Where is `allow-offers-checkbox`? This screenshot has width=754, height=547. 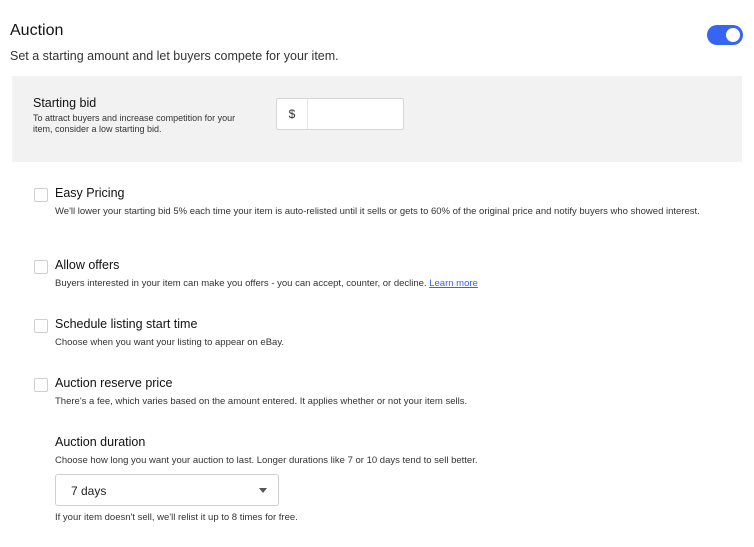
allow-offers-checkbox is located at coordinates (41, 267).